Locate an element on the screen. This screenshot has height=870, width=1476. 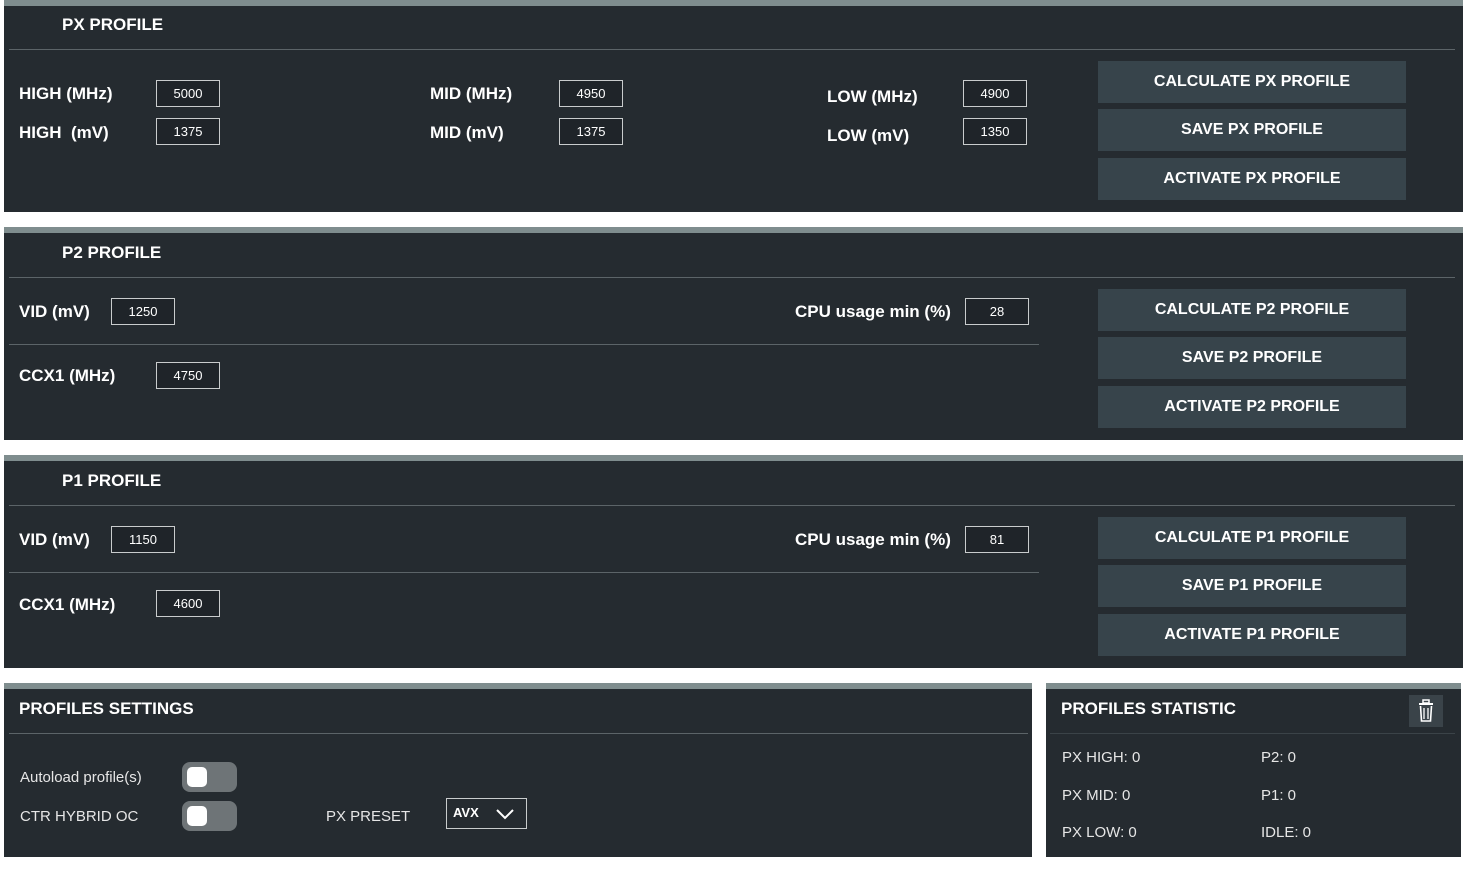
activate-p2-profile-button: ACTIVATE P2 PROFILE is located at coordinates (1252, 407).